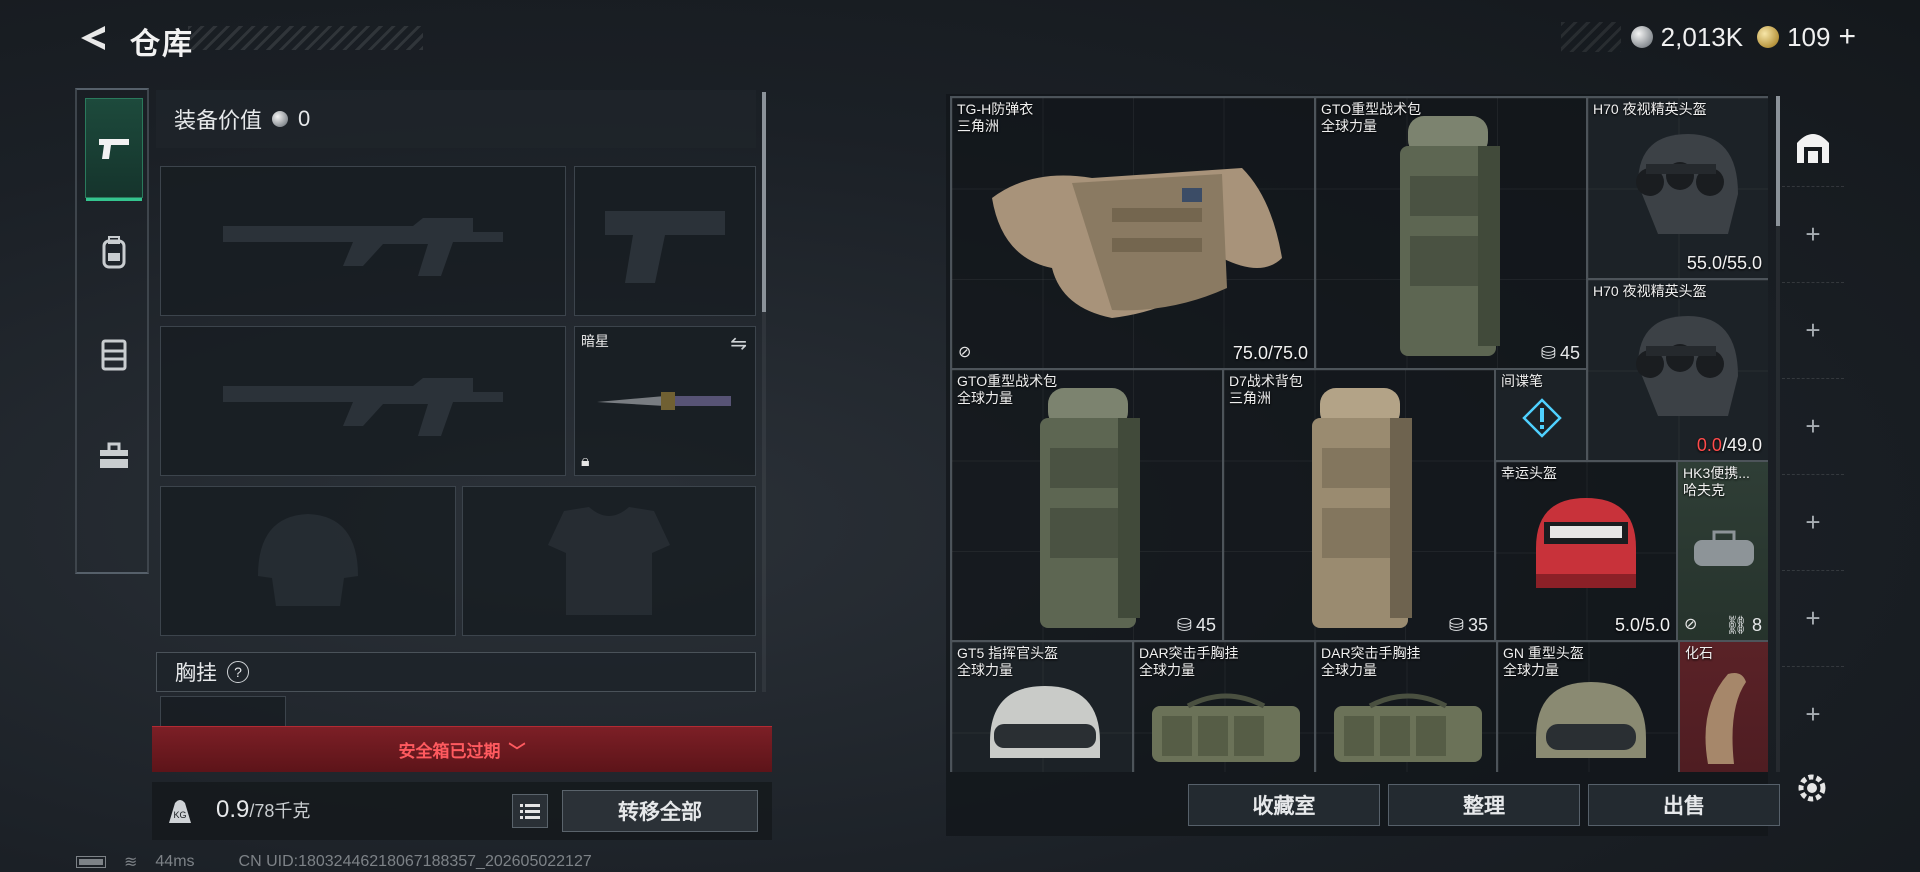 Image resolution: width=1920 pixels, height=872 pixels. What do you see at coordinates (764, 202) in the screenshot?
I see `loadout-scroll-thumb` at bounding box center [764, 202].